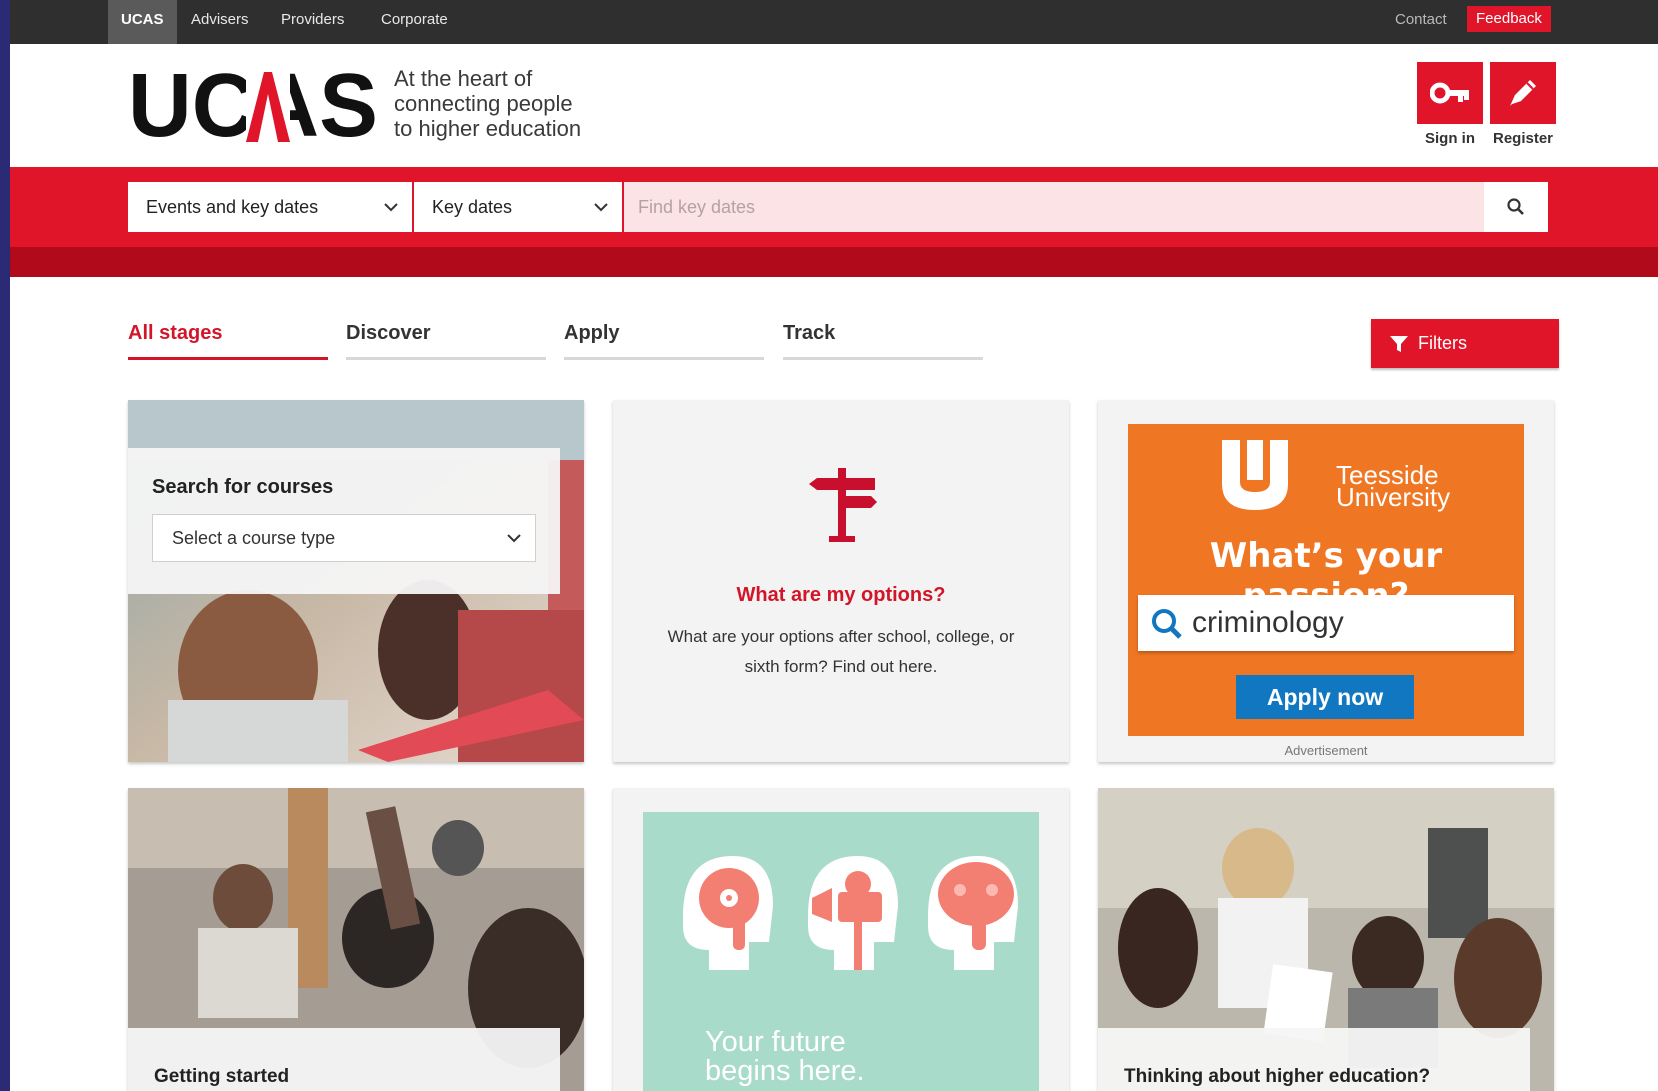 Image resolution: width=1658 pixels, height=1091 pixels. I want to click on search-courses-card: Search for courses Select a course type, so click(356, 581).